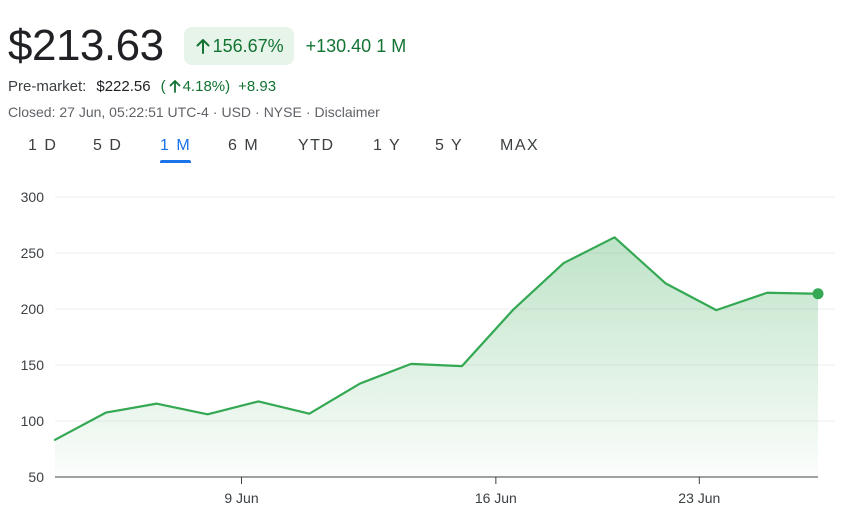  I want to click on tab-1m: 1 M, so click(176, 147).